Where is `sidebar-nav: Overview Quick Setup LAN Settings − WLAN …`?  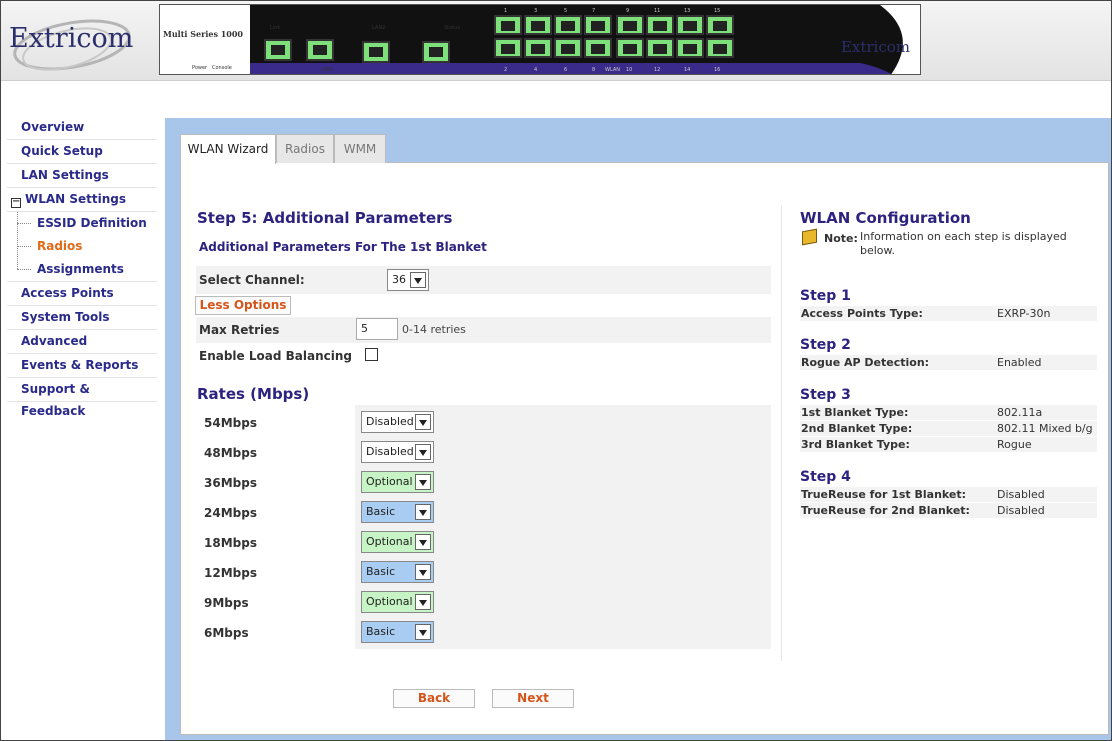 sidebar-nav: Overview Quick Setup LAN Settings − WLAN … is located at coordinates (82, 267).